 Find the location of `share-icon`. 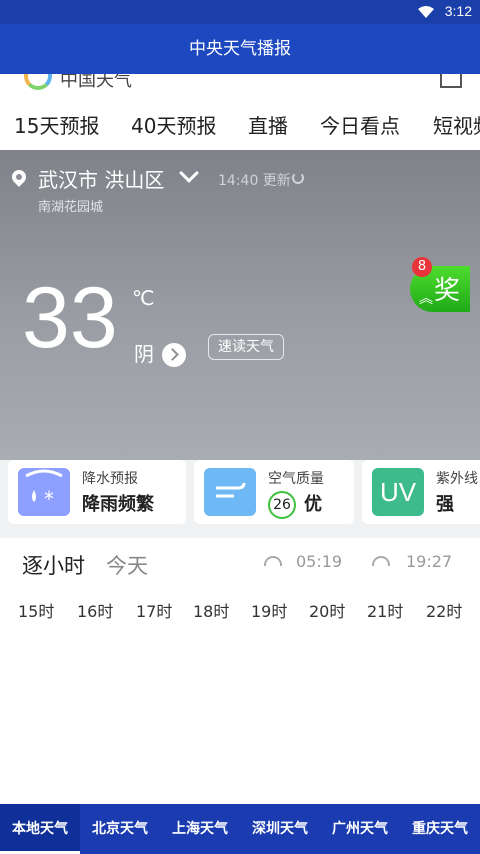

share-icon is located at coordinates (451, 81).